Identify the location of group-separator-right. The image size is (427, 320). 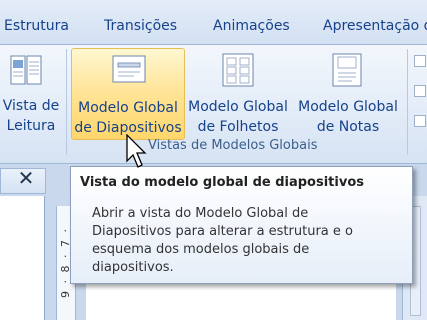
(407, 102).